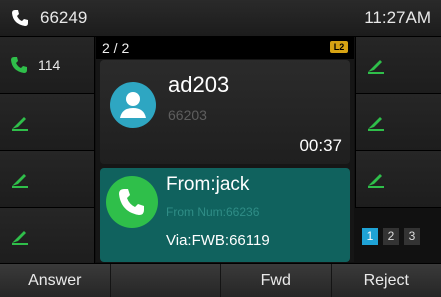  I want to click on forward-button: Fwd, so click(276, 280).